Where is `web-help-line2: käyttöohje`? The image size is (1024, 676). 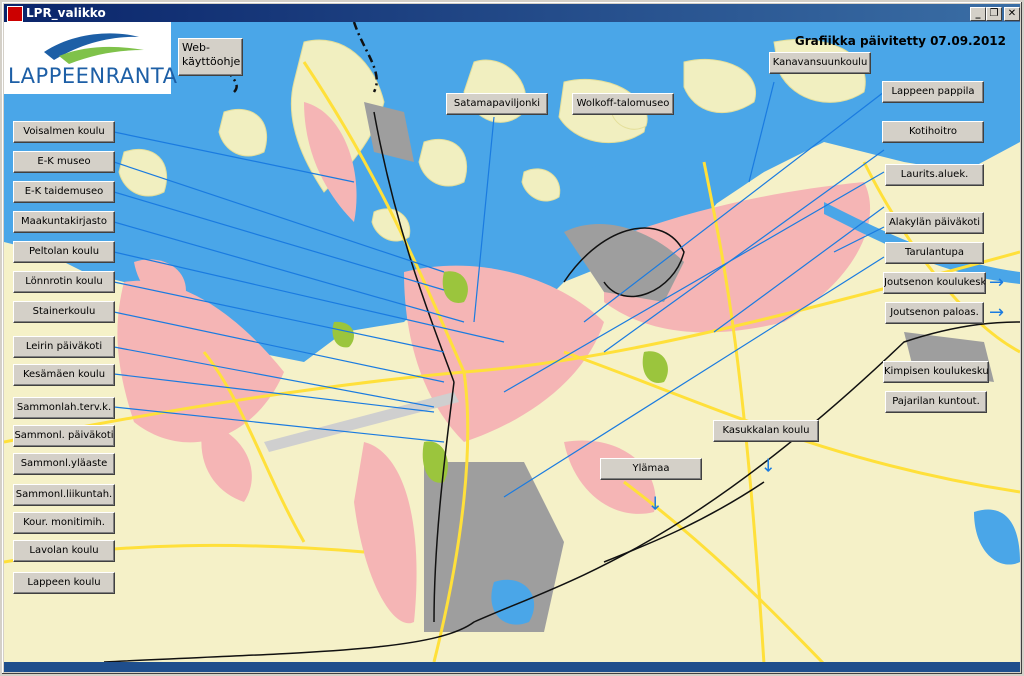 web-help-line2: käyttöohje is located at coordinates (211, 61).